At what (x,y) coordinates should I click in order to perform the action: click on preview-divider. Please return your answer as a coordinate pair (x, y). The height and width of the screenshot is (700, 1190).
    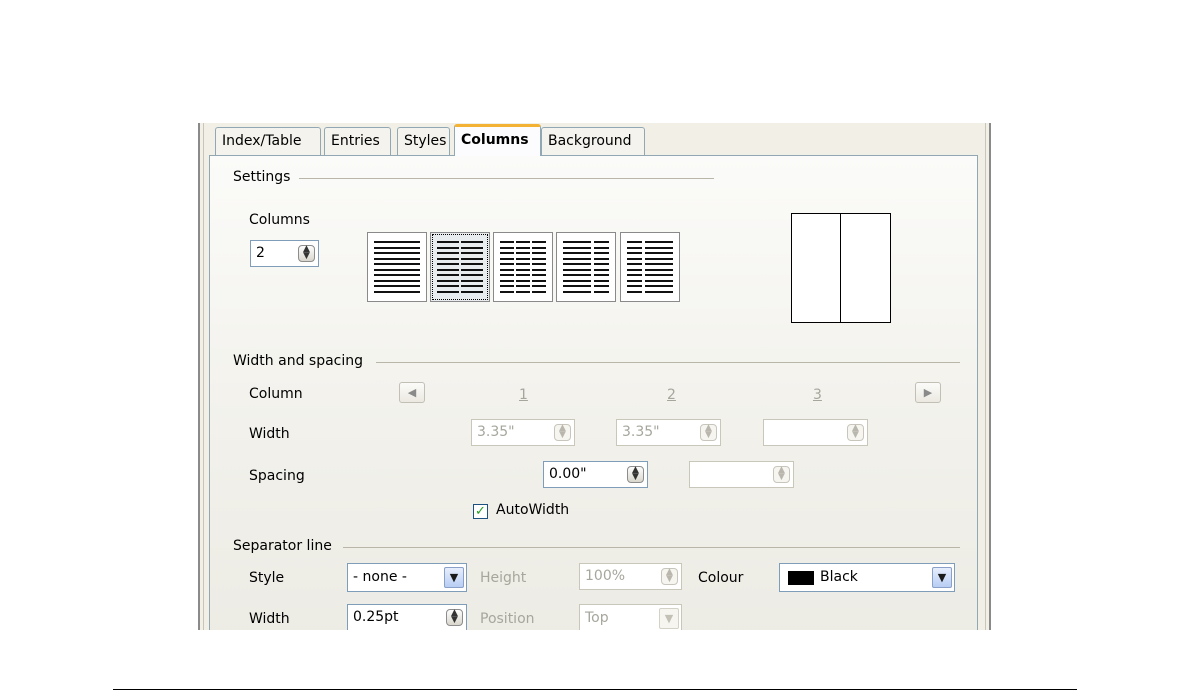
    Looking at the image, I should click on (840, 268).